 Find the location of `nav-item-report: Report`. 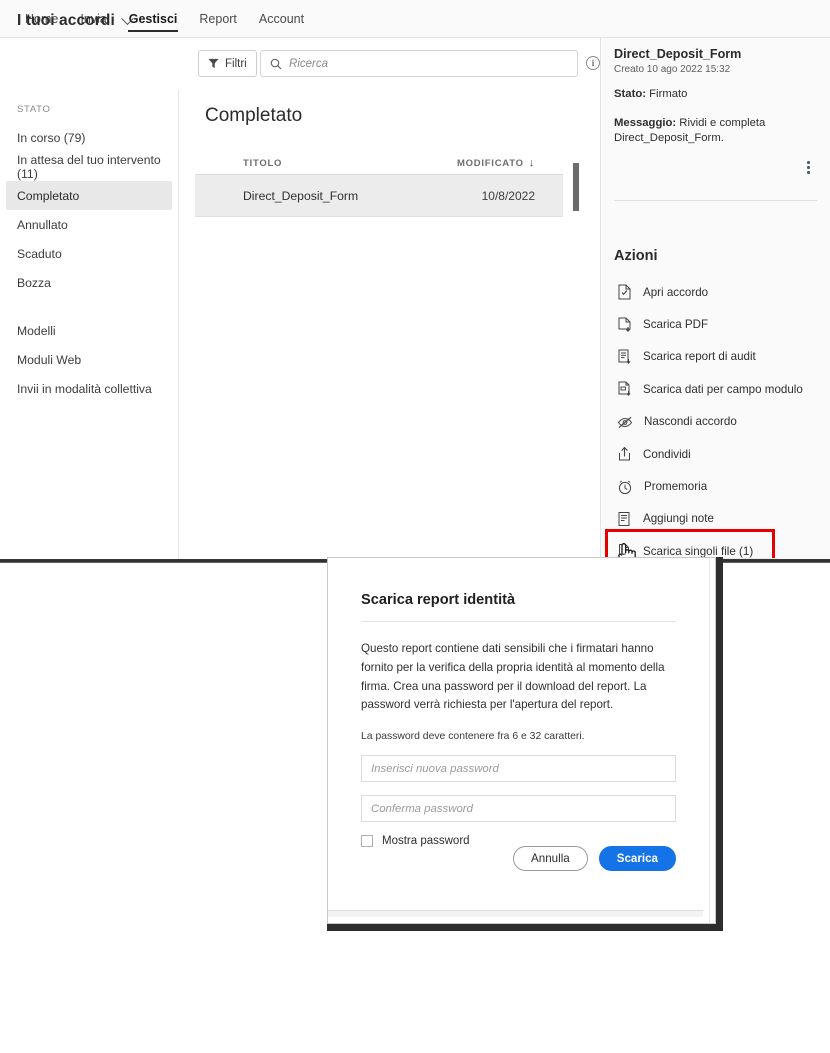

nav-item-report: Report is located at coordinates (218, 19).